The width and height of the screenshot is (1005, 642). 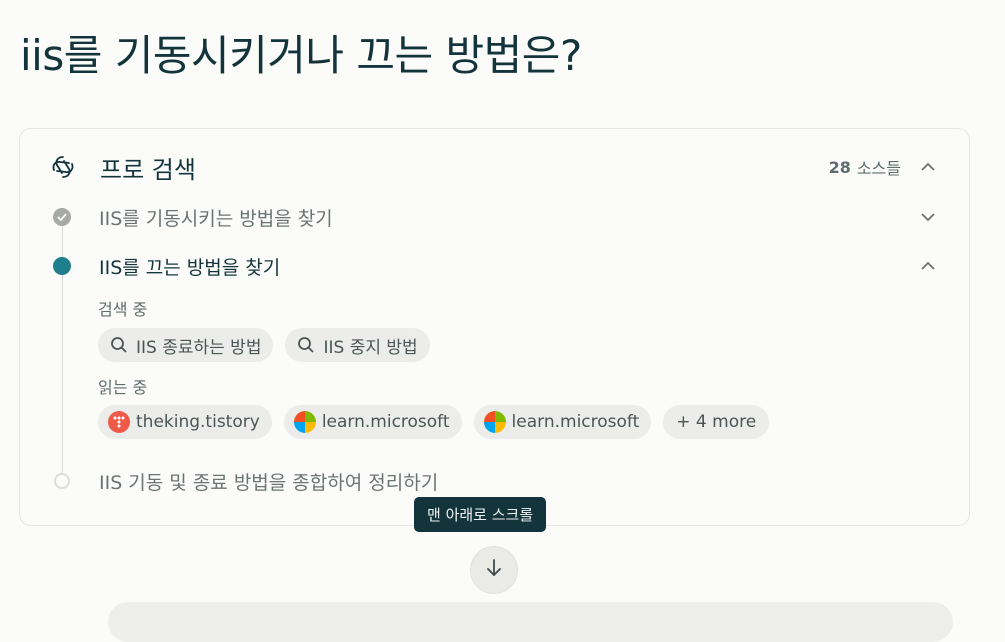 I want to click on sources-toggle: 28 소스들, so click(x=884, y=167).